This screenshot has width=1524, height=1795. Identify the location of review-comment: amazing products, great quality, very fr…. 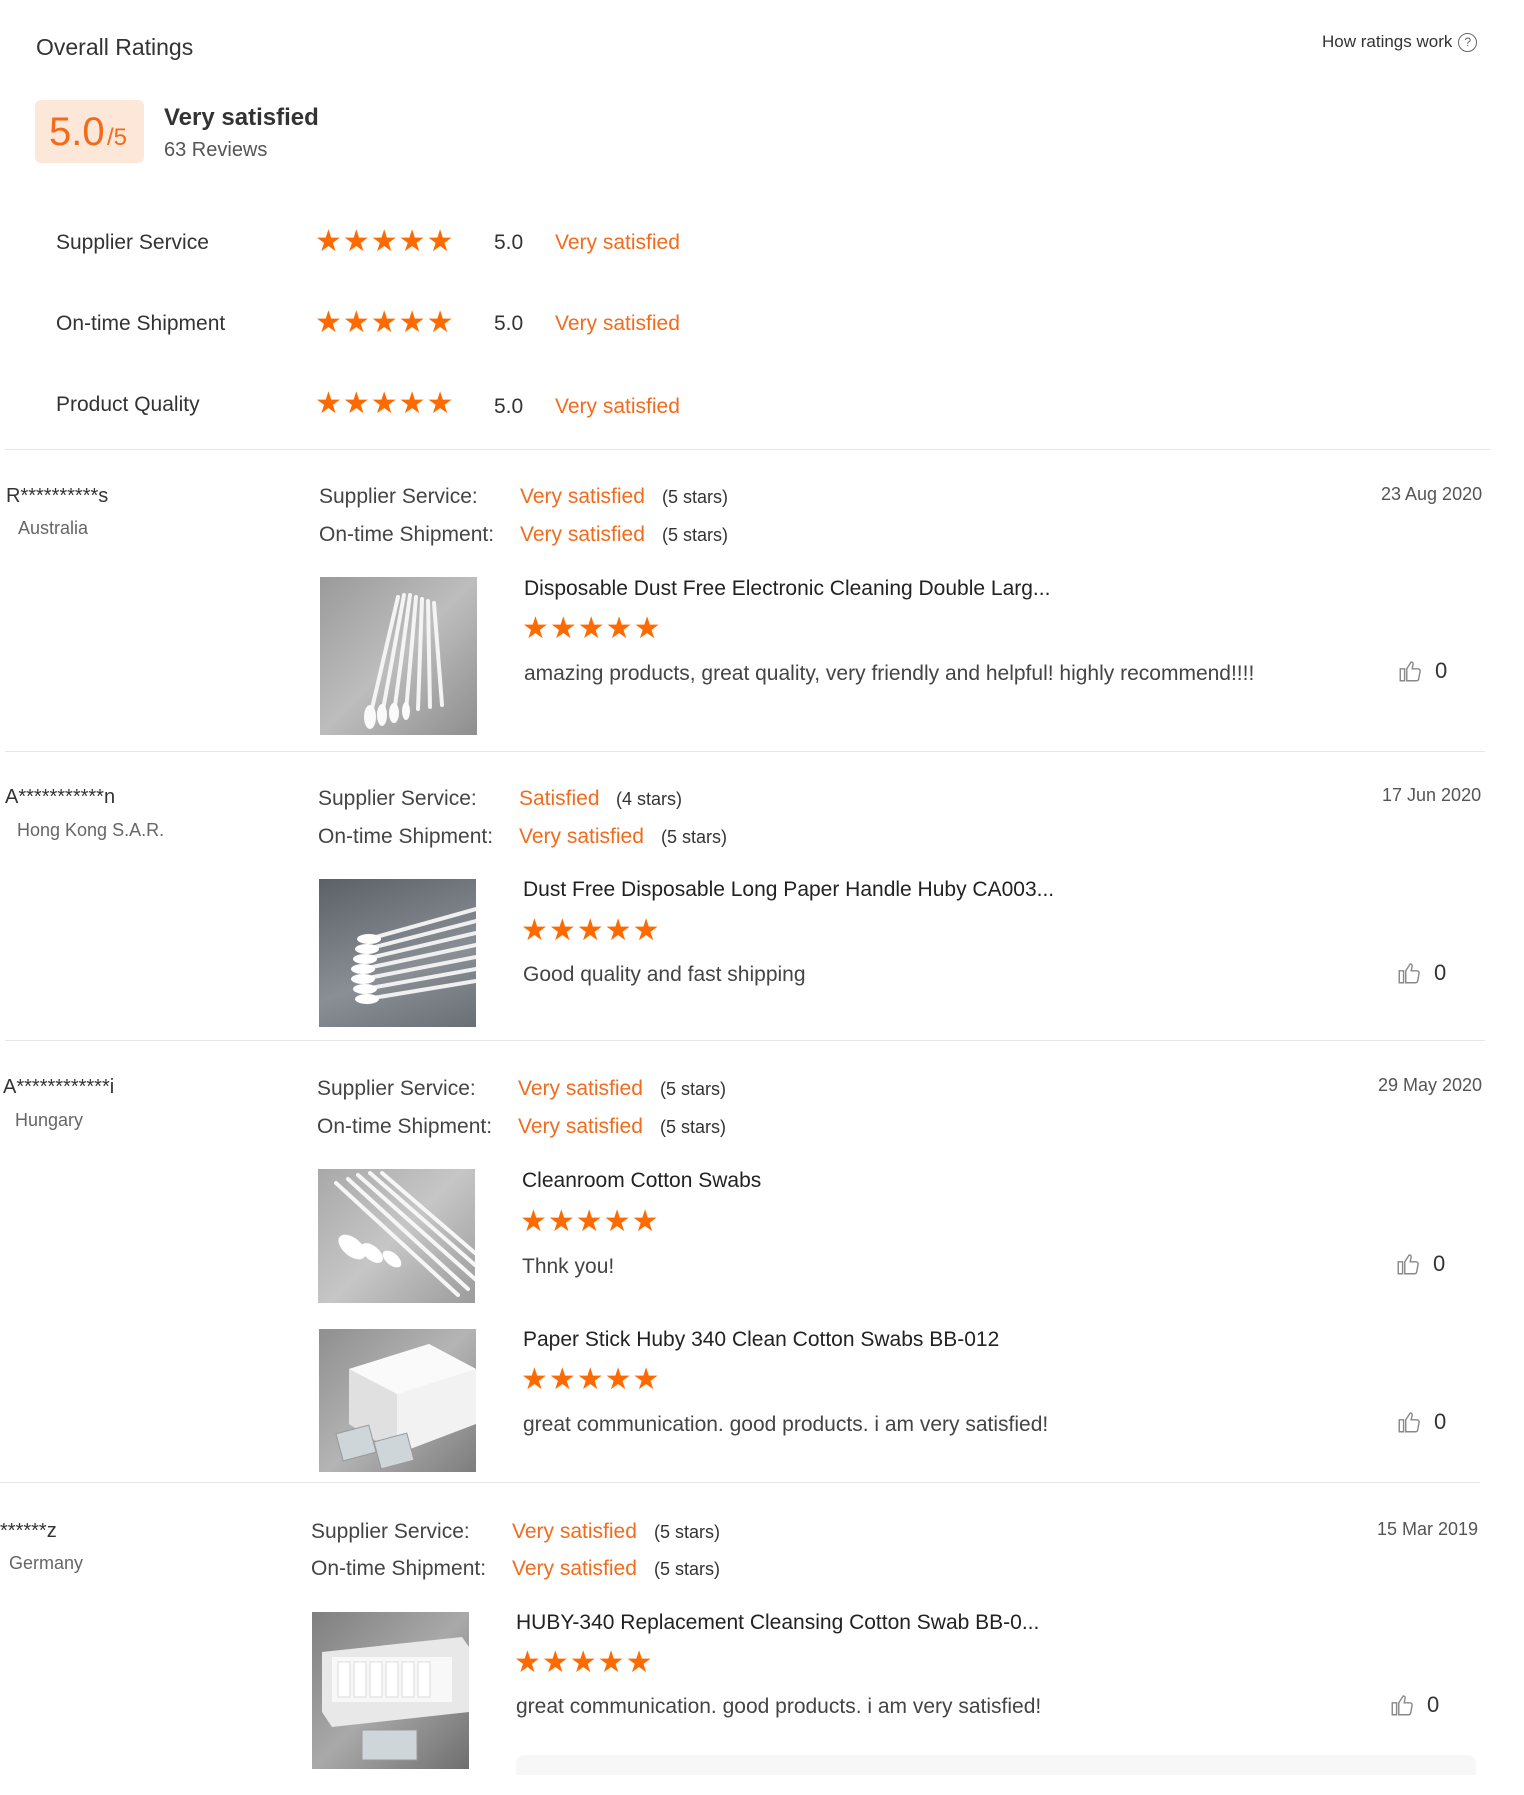
(889, 673).